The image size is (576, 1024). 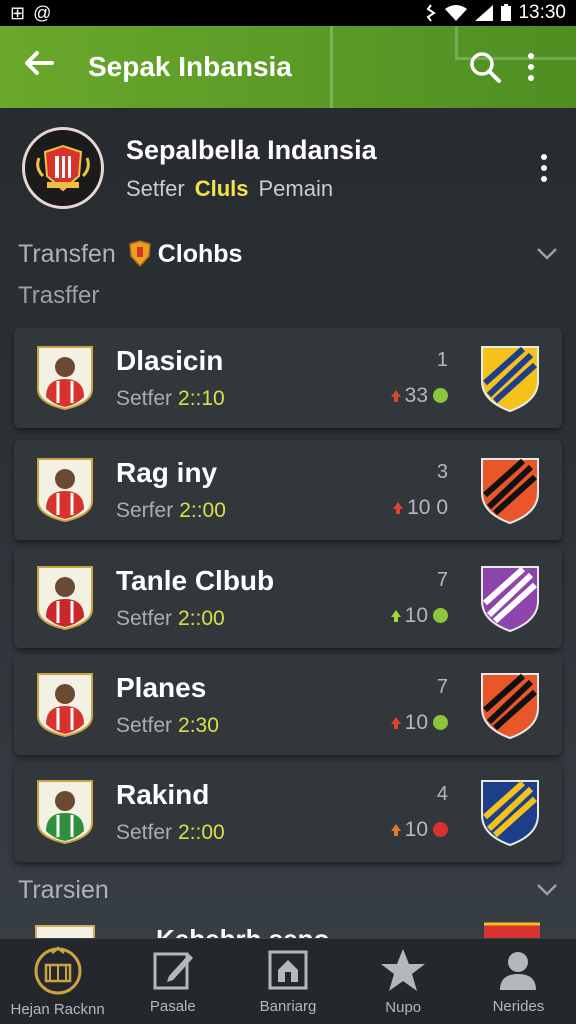 What do you see at coordinates (542, 12) in the screenshot?
I see `clock: 13:30` at bounding box center [542, 12].